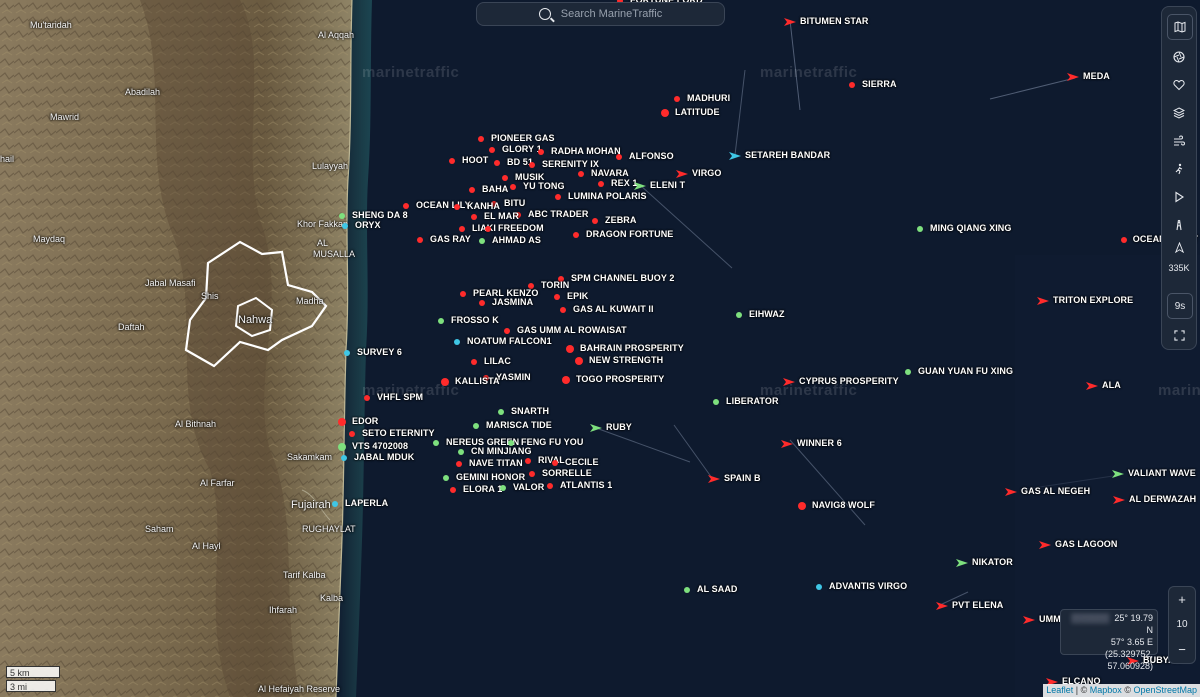 The image size is (1200, 697). I want to click on vessel-label: TOGO PROSPERITY, so click(620, 379).